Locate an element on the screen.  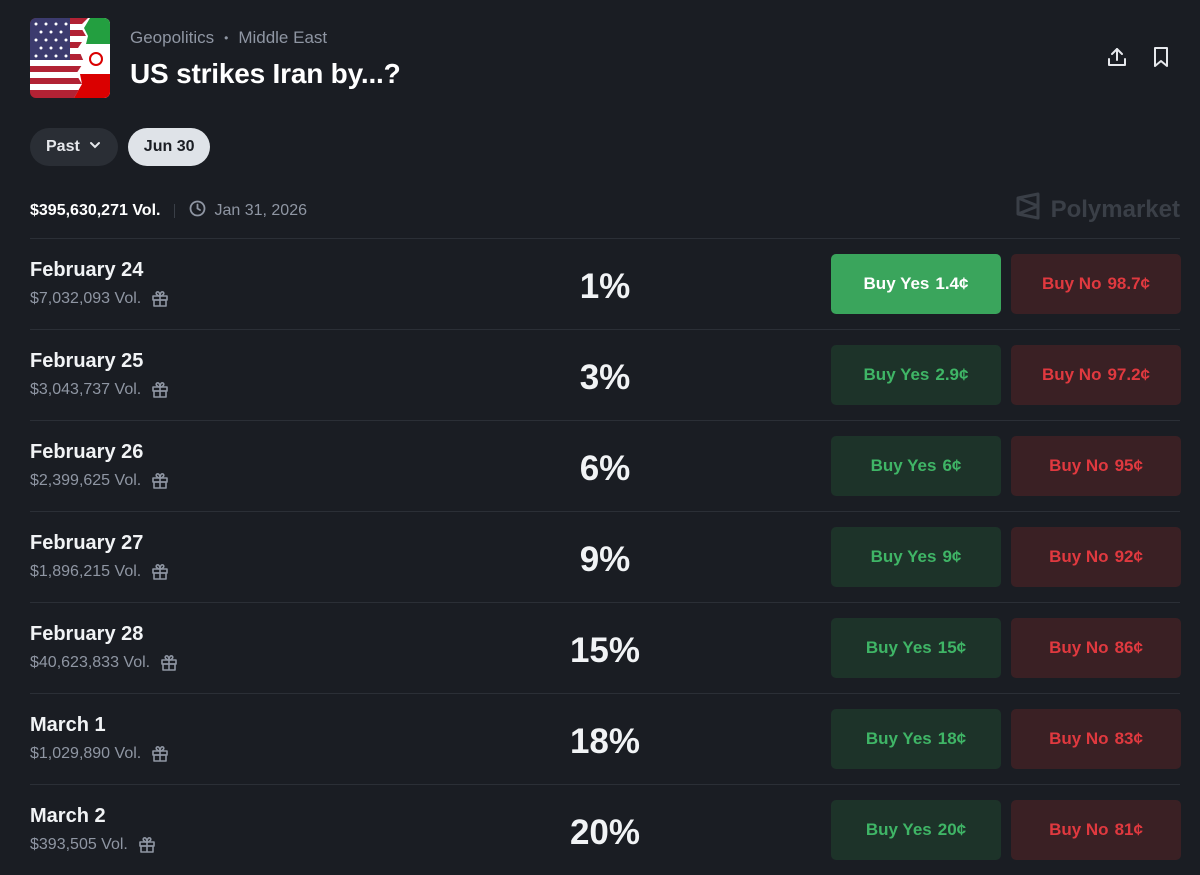
market-volume: $1,896,215 Vol. is located at coordinates (99, 572).